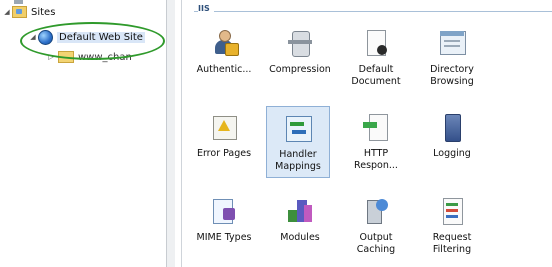 This screenshot has width=552, height=267. I want to click on tree-node-sites: ◢ Sites, so click(28, 12).